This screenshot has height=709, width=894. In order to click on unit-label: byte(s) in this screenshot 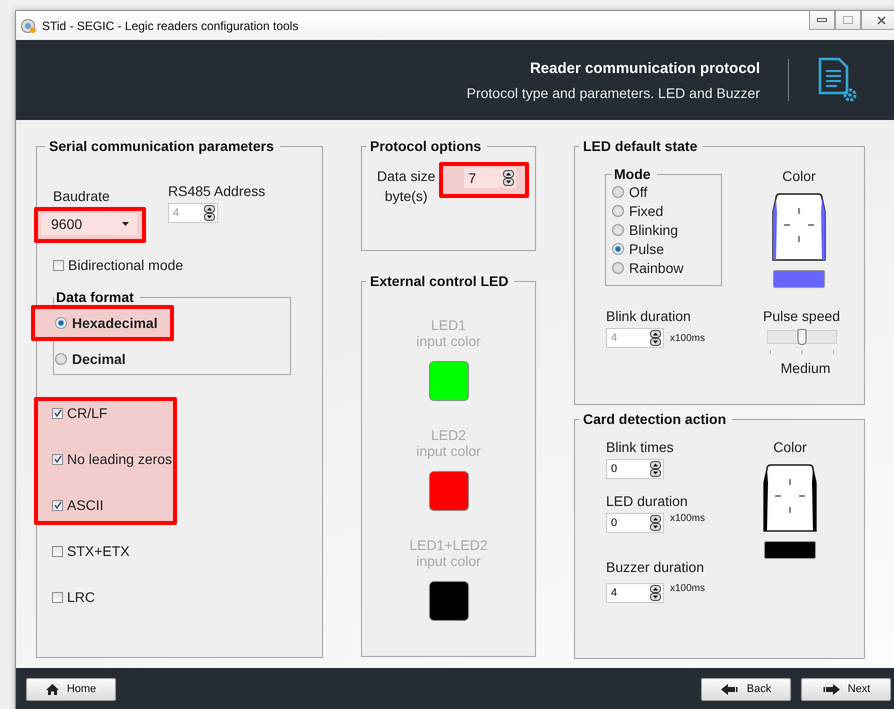, I will do `click(406, 196)`.